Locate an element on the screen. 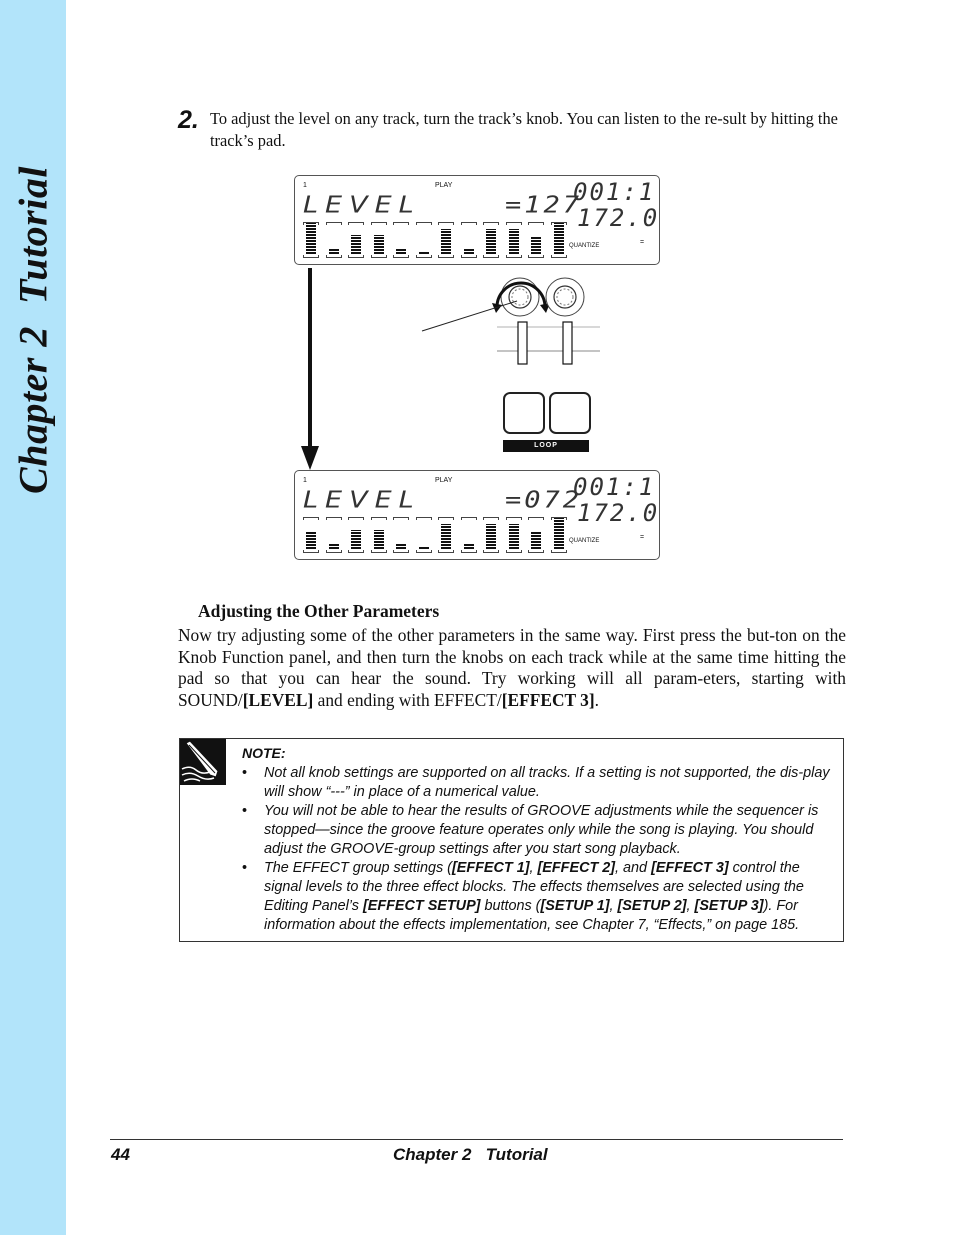 The height and width of the screenshot is (1235, 954). paragraph-key-level: [LEVEL] is located at coordinates (278, 700).